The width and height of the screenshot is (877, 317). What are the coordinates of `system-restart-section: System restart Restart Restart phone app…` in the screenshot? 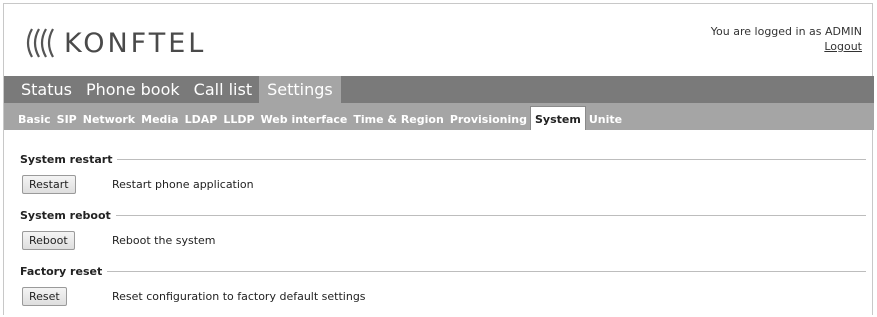 It's located at (443, 173).